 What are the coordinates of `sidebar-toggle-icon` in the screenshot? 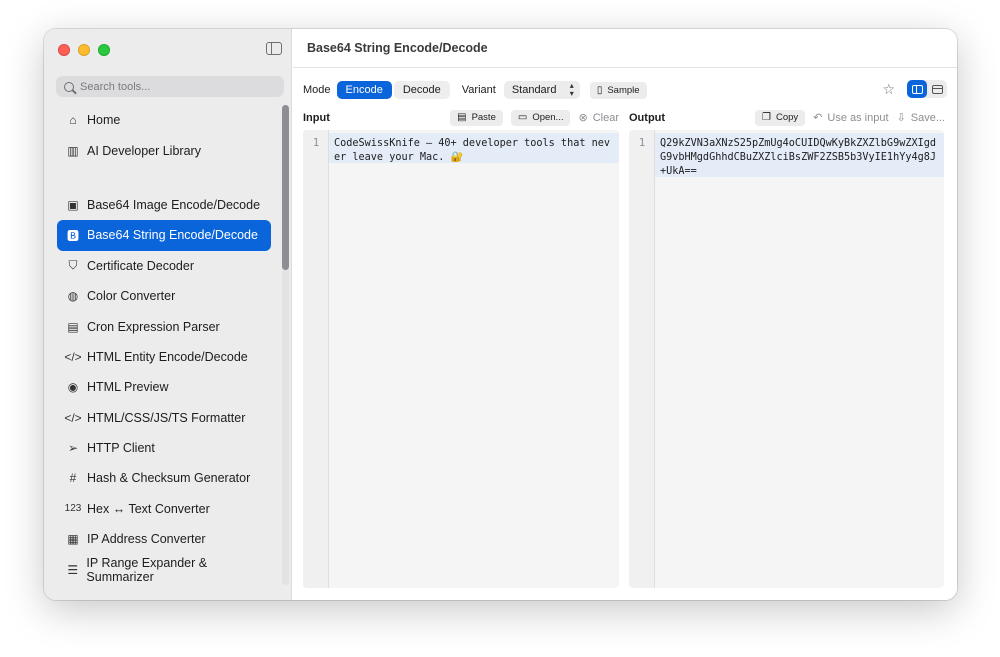 It's located at (274, 48).